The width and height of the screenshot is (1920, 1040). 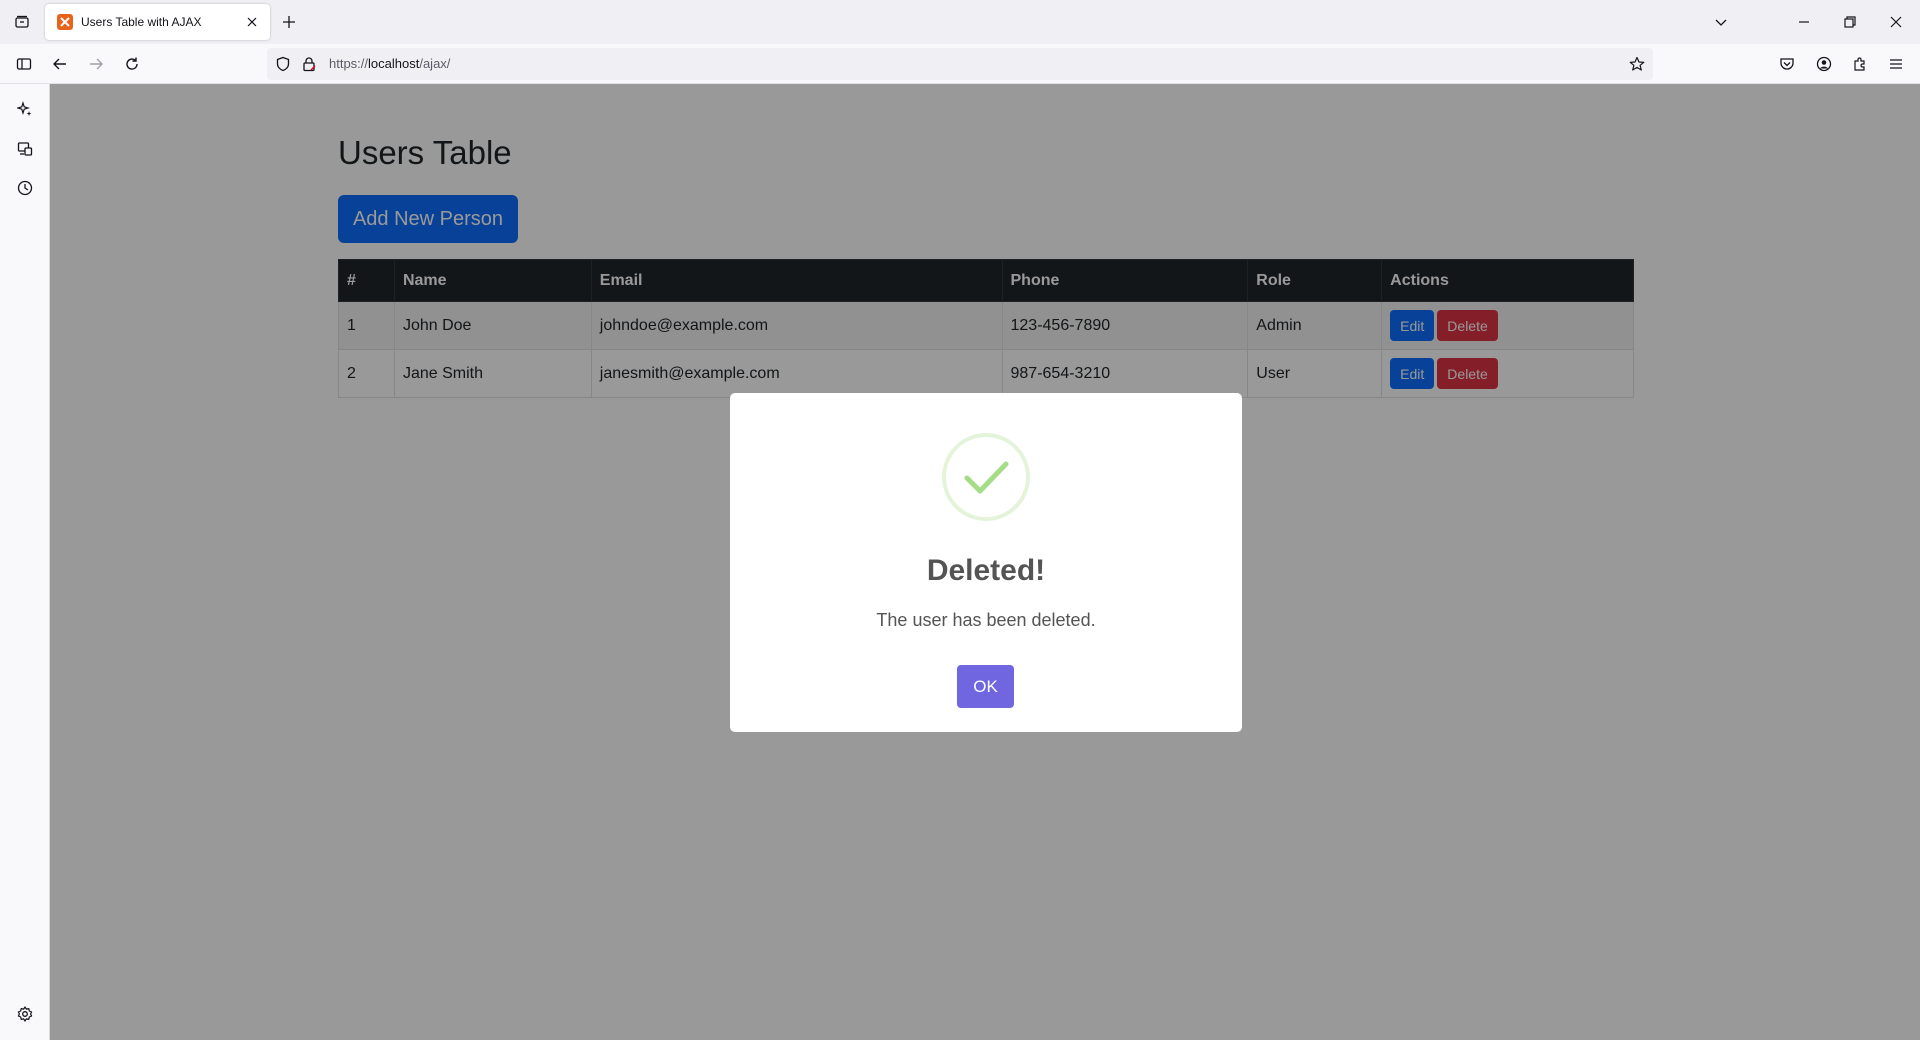 I want to click on dialog-message: The user has been deleted., so click(x=986, y=620).